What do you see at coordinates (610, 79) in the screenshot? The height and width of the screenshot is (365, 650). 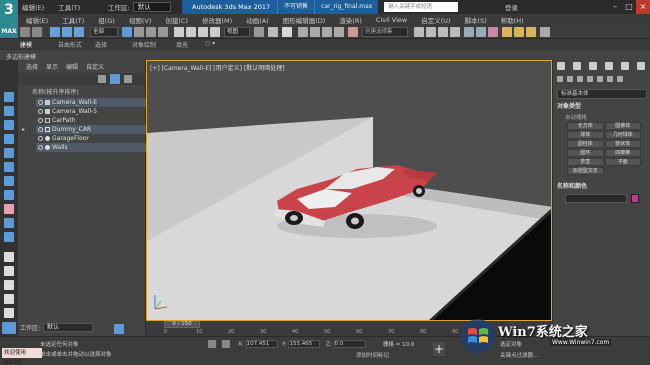 I see `spacewarps-category-icon` at bounding box center [610, 79].